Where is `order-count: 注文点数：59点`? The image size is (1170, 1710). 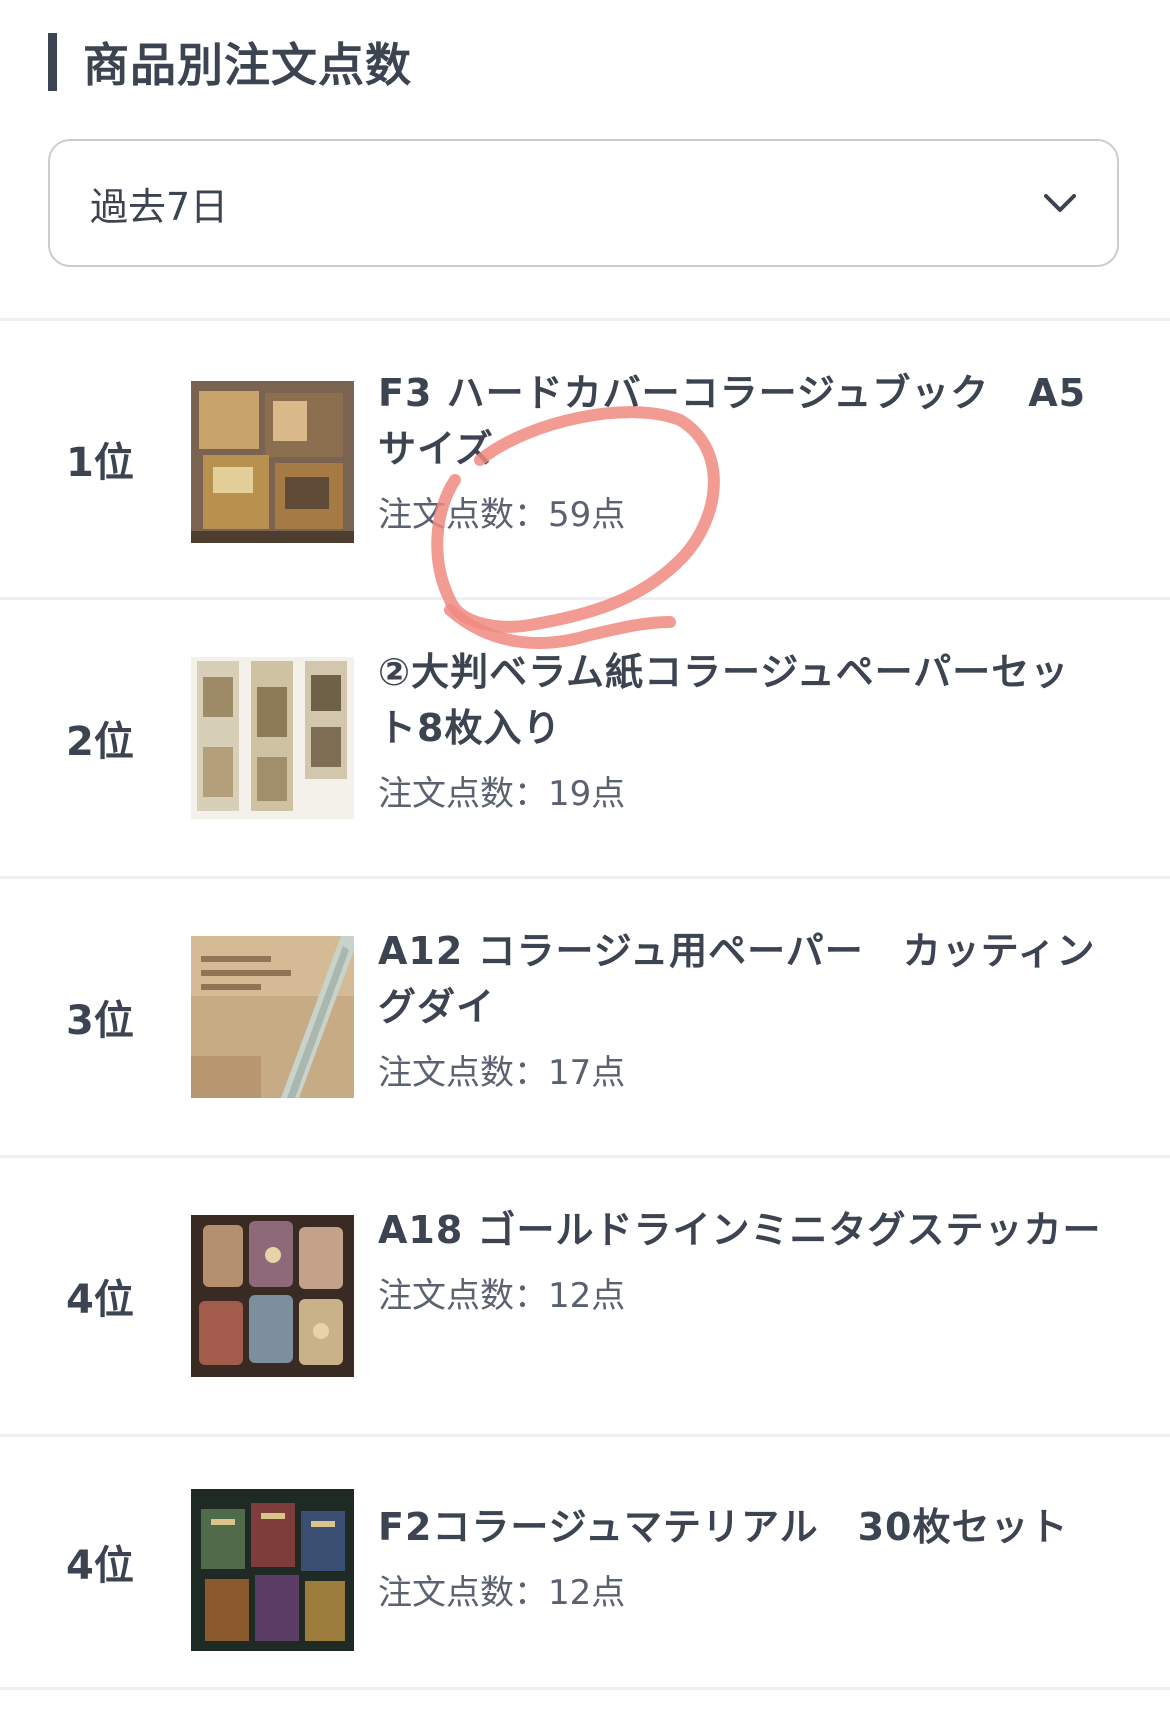
order-count: 注文点数：59点 is located at coordinates (502, 515).